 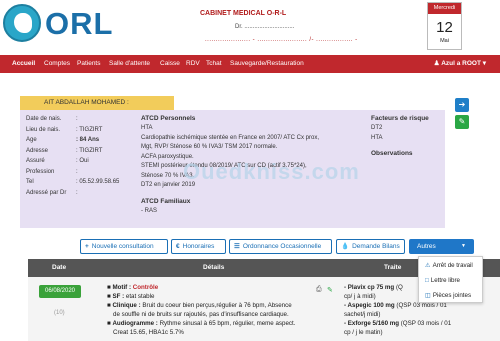 What do you see at coordinates (428, 295) in the screenshot?
I see `folder-icon: ◫` at bounding box center [428, 295].